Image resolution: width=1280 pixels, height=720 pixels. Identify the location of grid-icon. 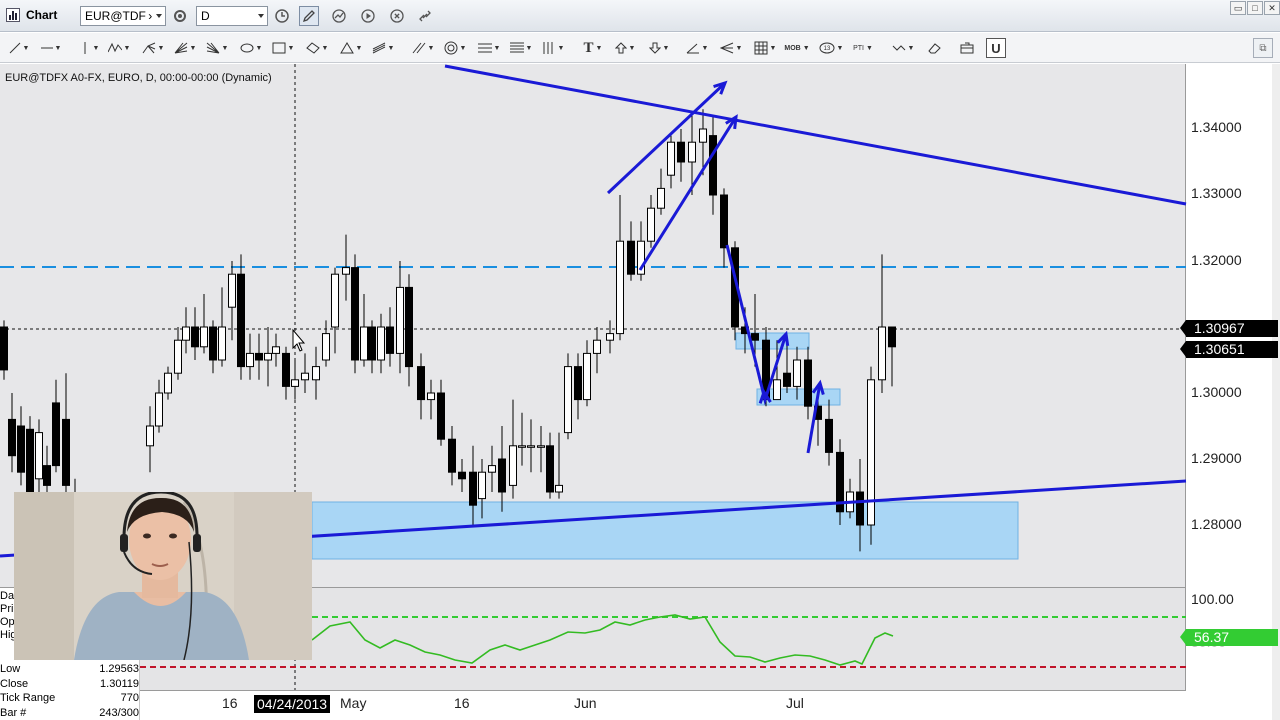
(761, 48).